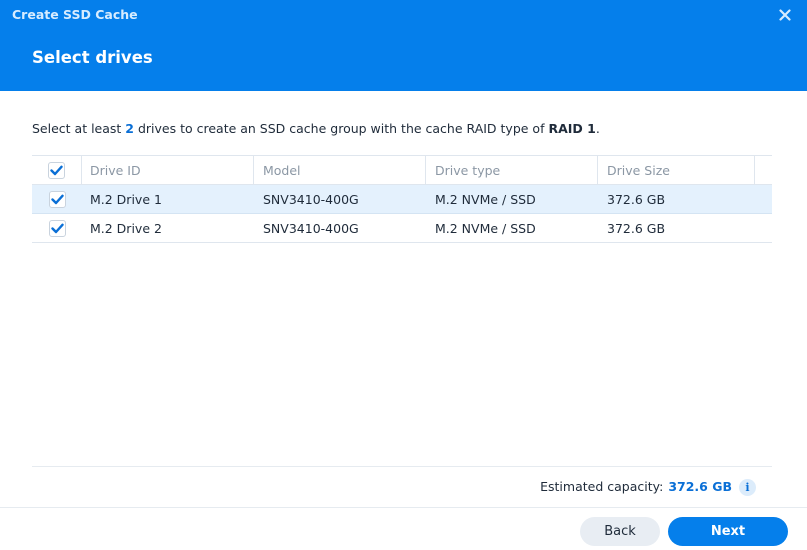 The height and width of the screenshot is (550, 807). I want to click on column-header-drive-type: Drive type, so click(512, 170).